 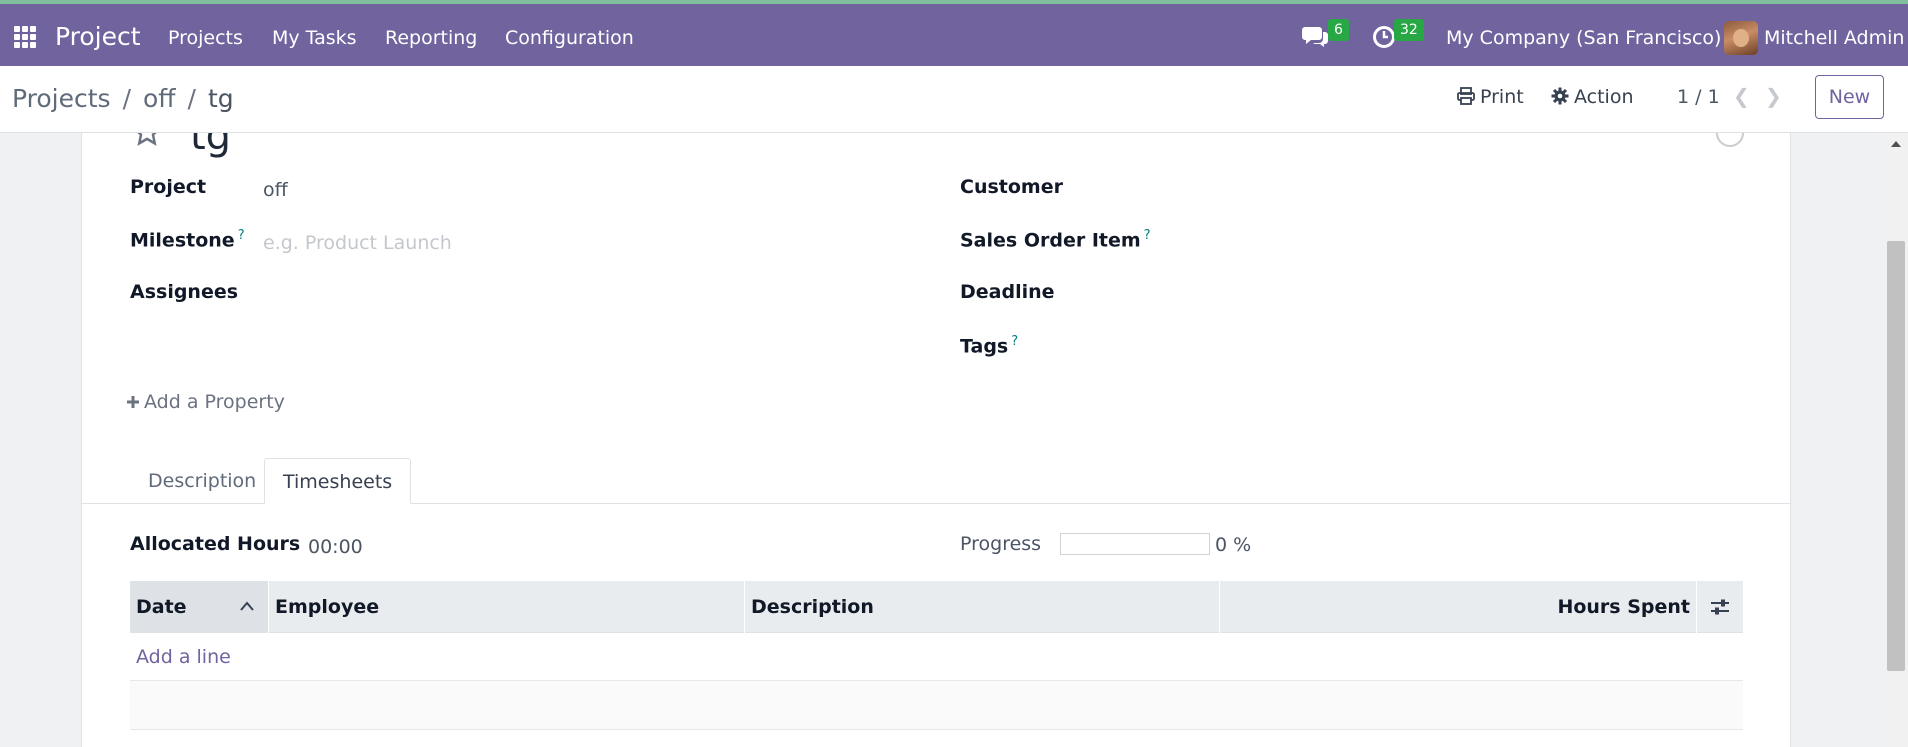 I want to click on sales-order-item-label: Sales Order Item?, so click(x=1055, y=239).